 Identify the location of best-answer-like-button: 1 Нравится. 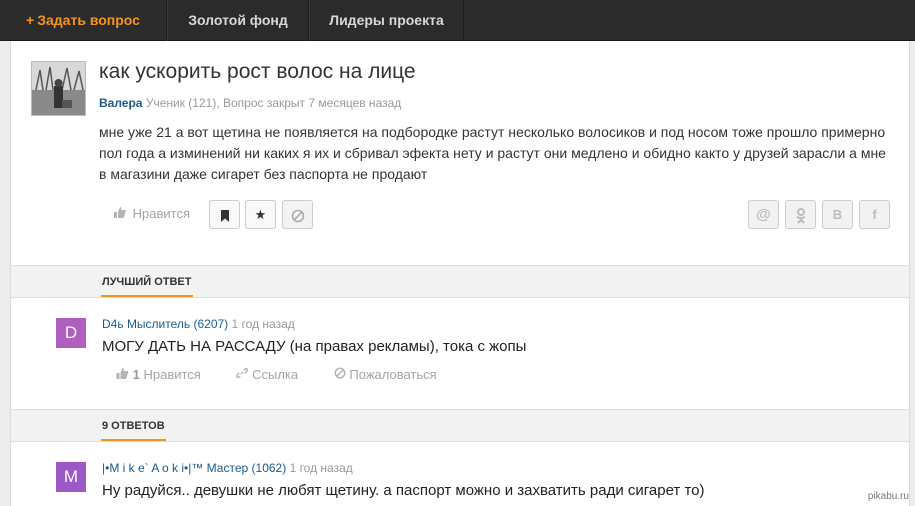
(160, 374).